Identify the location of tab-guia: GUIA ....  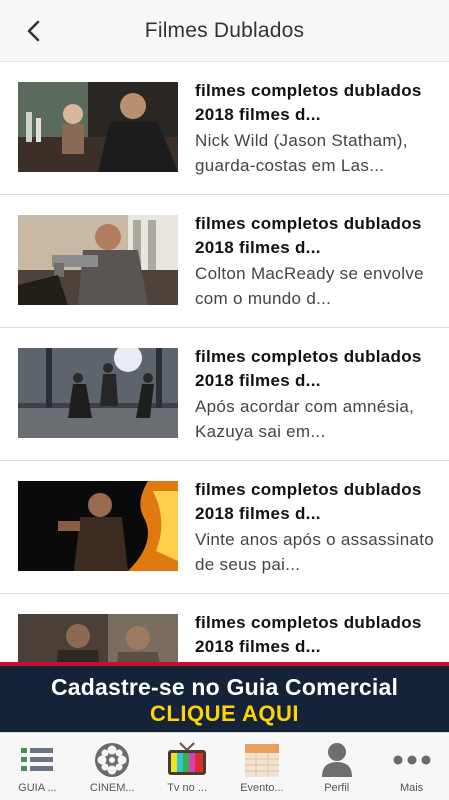
(37, 766).